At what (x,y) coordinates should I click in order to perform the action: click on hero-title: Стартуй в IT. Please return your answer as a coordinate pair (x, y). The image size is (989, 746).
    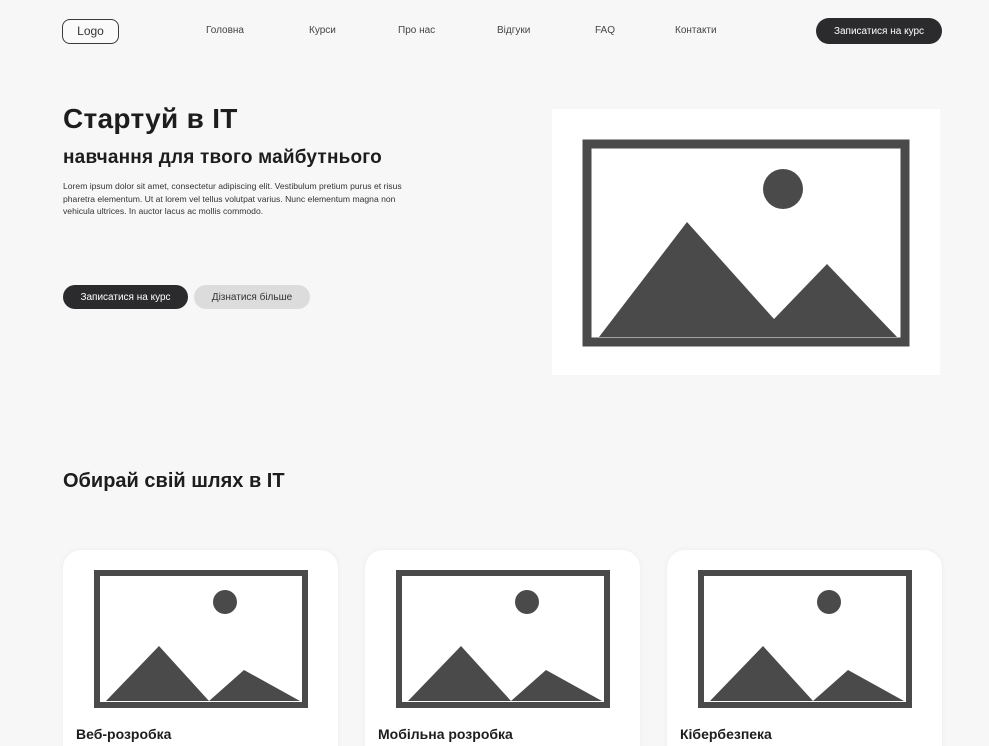
    Looking at the image, I should click on (150, 118).